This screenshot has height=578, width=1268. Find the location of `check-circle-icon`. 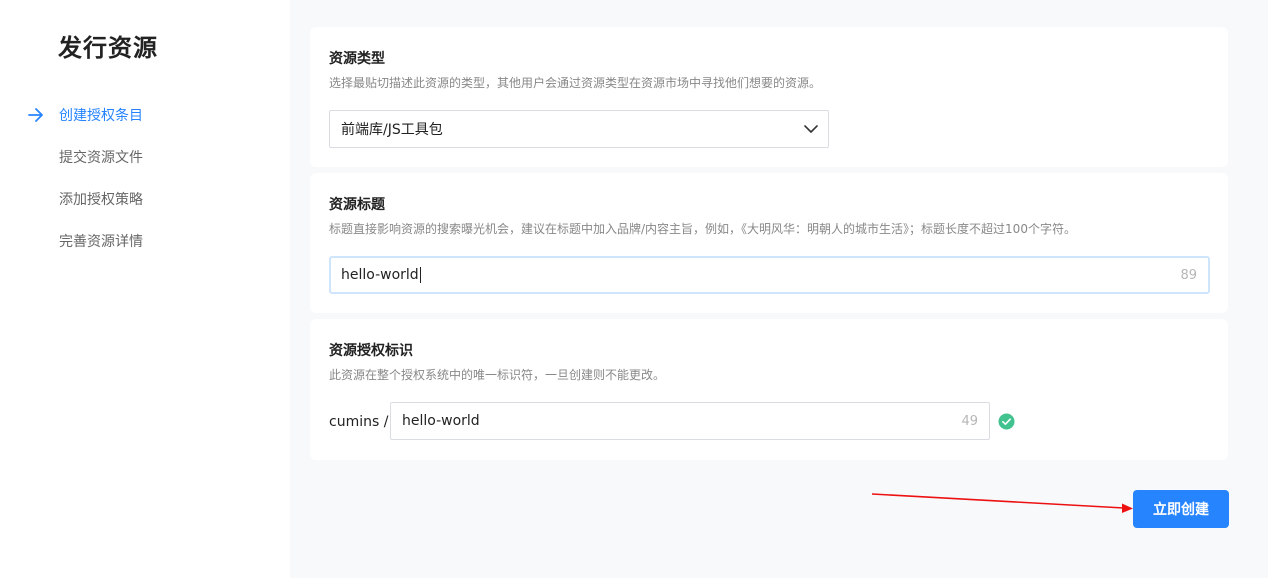

check-circle-icon is located at coordinates (1006, 421).